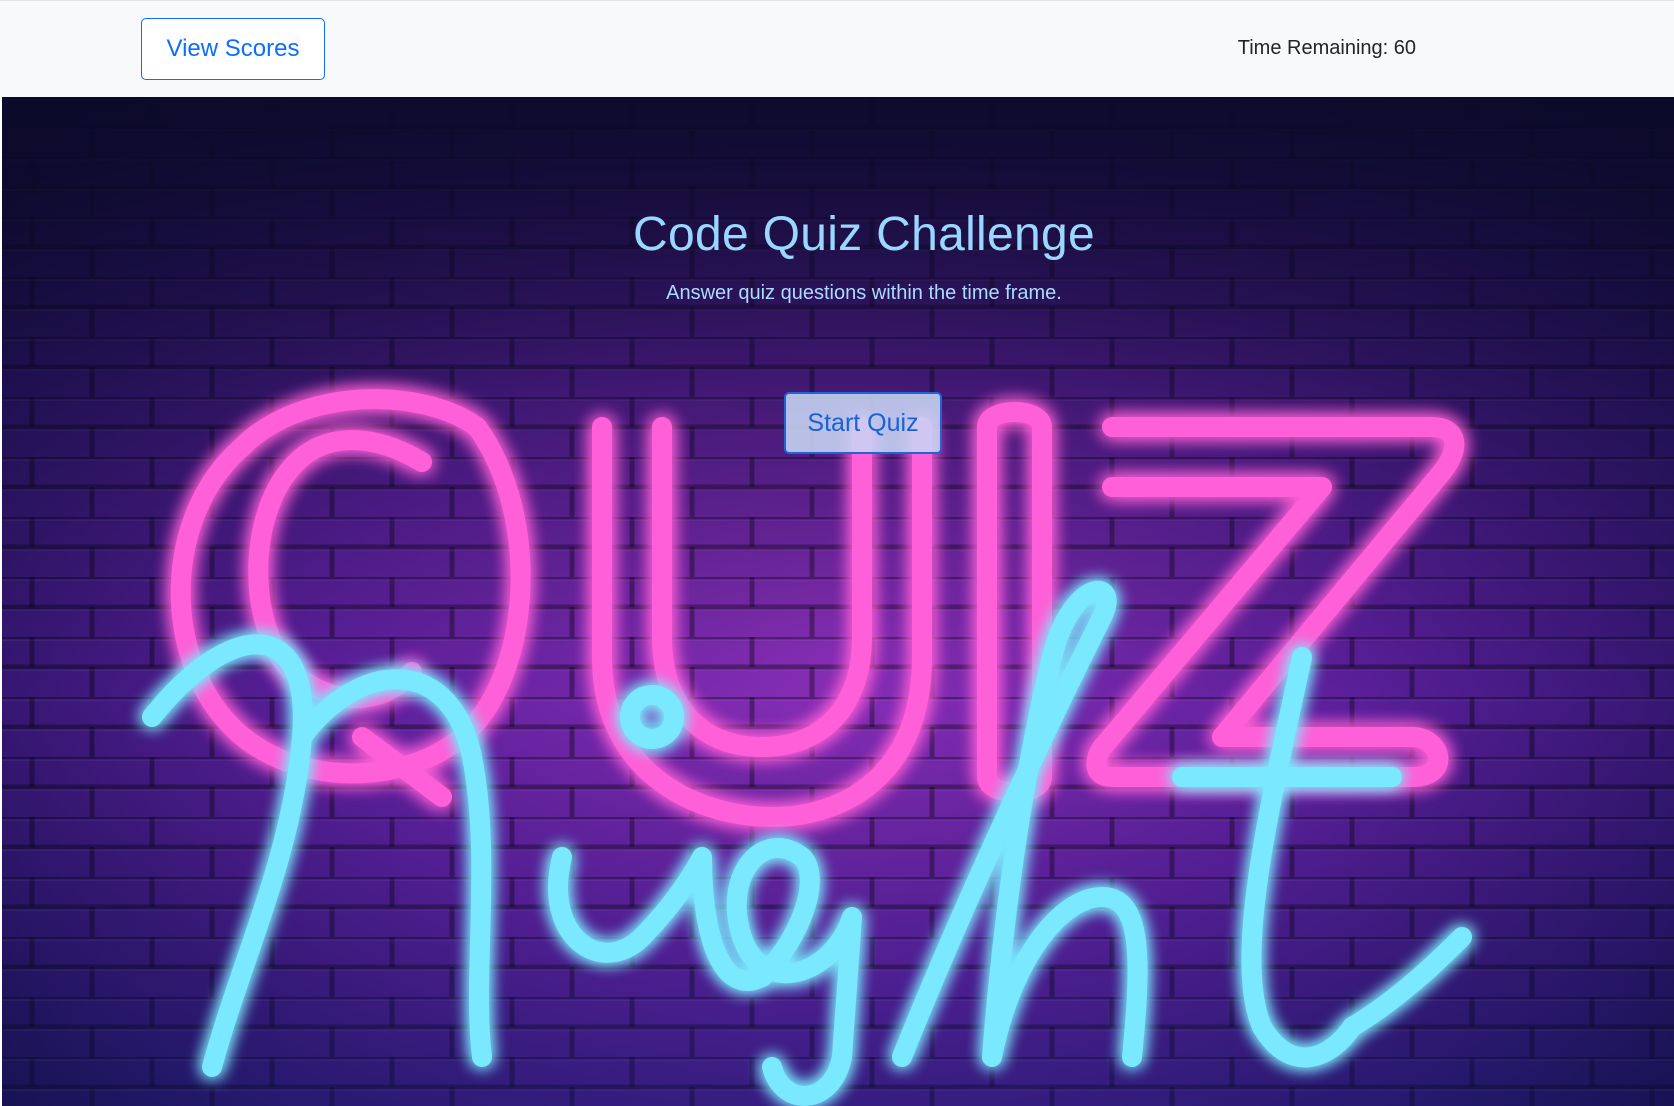  What do you see at coordinates (233, 49) in the screenshot?
I see `view-scores-button: View Scores` at bounding box center [233, 49].